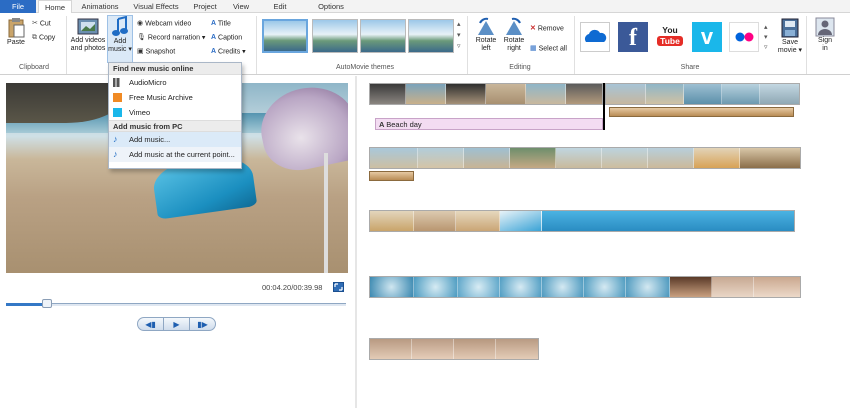  What do you see at coordinates (232, 52) in the screenshot?
I see `credits-label: Credits ▾` at bounding box center [232, 52].